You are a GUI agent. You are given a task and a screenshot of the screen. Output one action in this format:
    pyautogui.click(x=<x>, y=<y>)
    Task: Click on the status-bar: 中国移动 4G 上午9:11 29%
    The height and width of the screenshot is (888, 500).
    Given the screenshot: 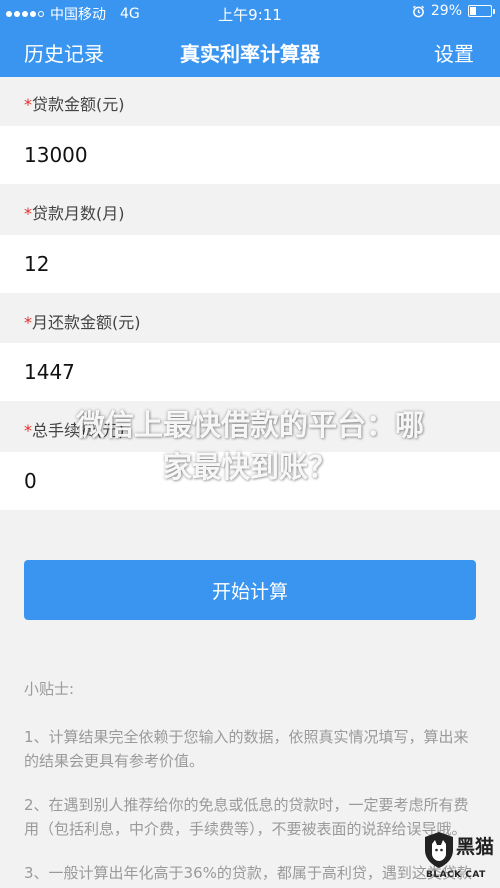 What is the action you would take?
    pyautogui.click(x=250, y=12)
    